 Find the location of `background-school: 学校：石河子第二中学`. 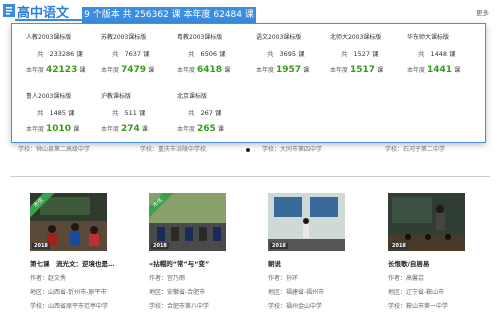

background-school: 学校：石河子第二中学 is located at coordinates (415, 149).